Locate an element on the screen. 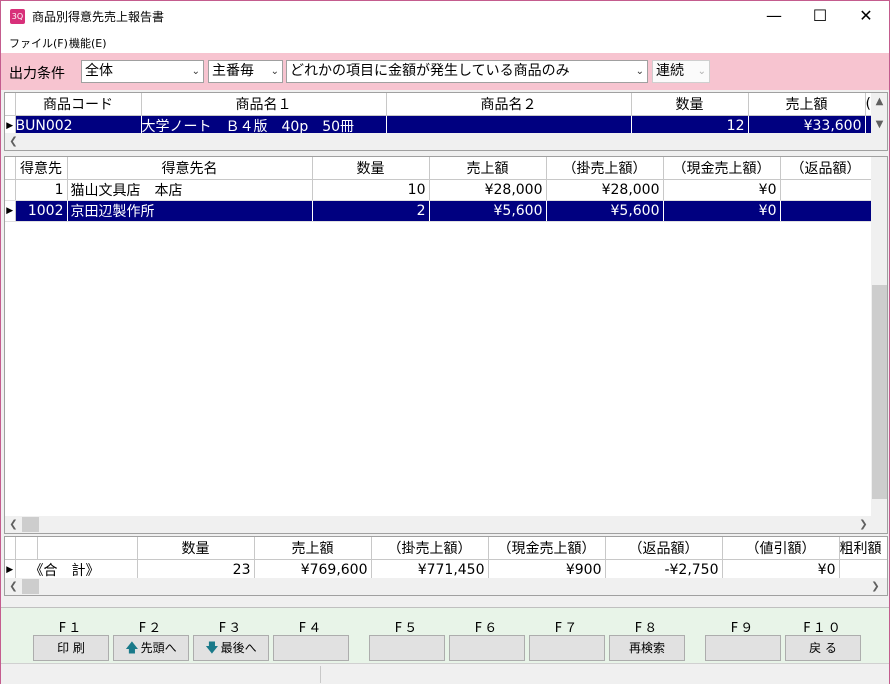  print-button: 印 刷 is located at coordinates (71, 648).